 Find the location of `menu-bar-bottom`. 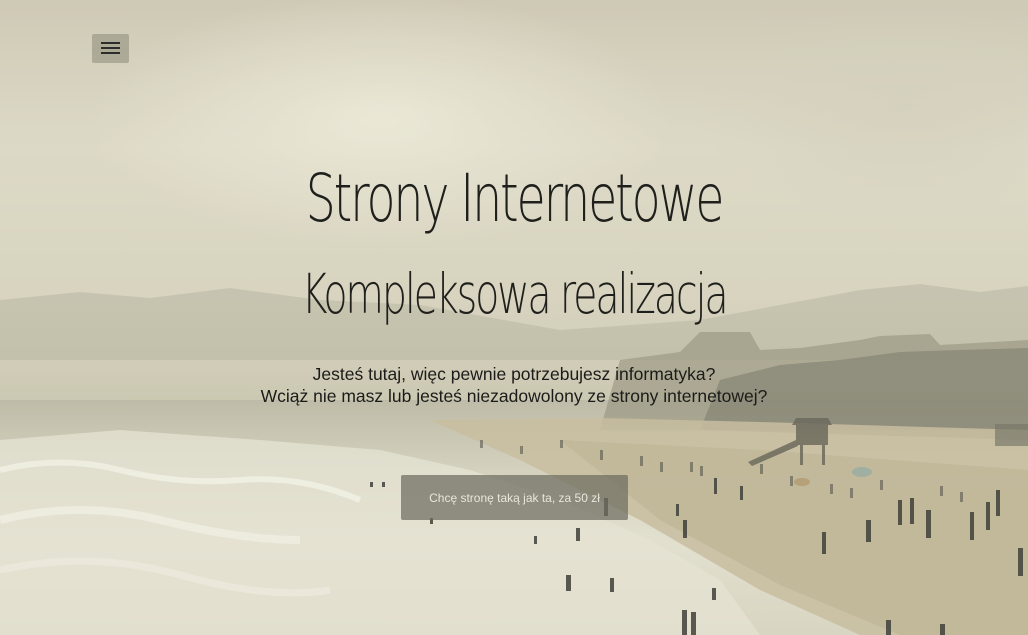

menu-bar-bottom is located at coordinates (110, 53).